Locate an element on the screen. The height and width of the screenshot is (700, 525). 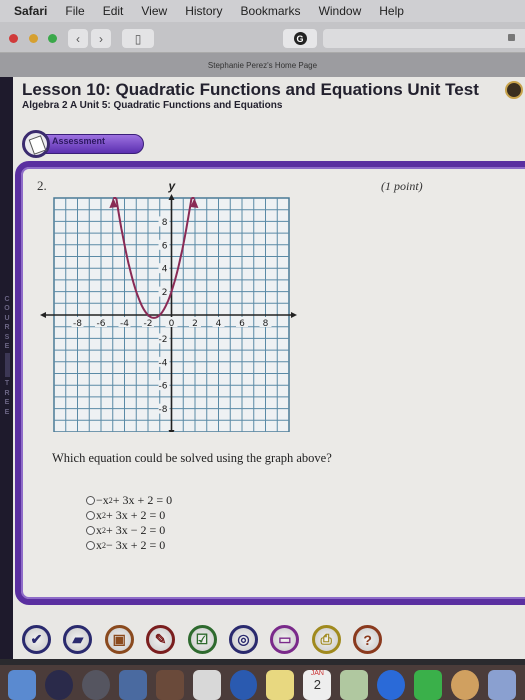
answer-option: x2 + 3x + 2 = 0 is located at coordinates (129, 515).